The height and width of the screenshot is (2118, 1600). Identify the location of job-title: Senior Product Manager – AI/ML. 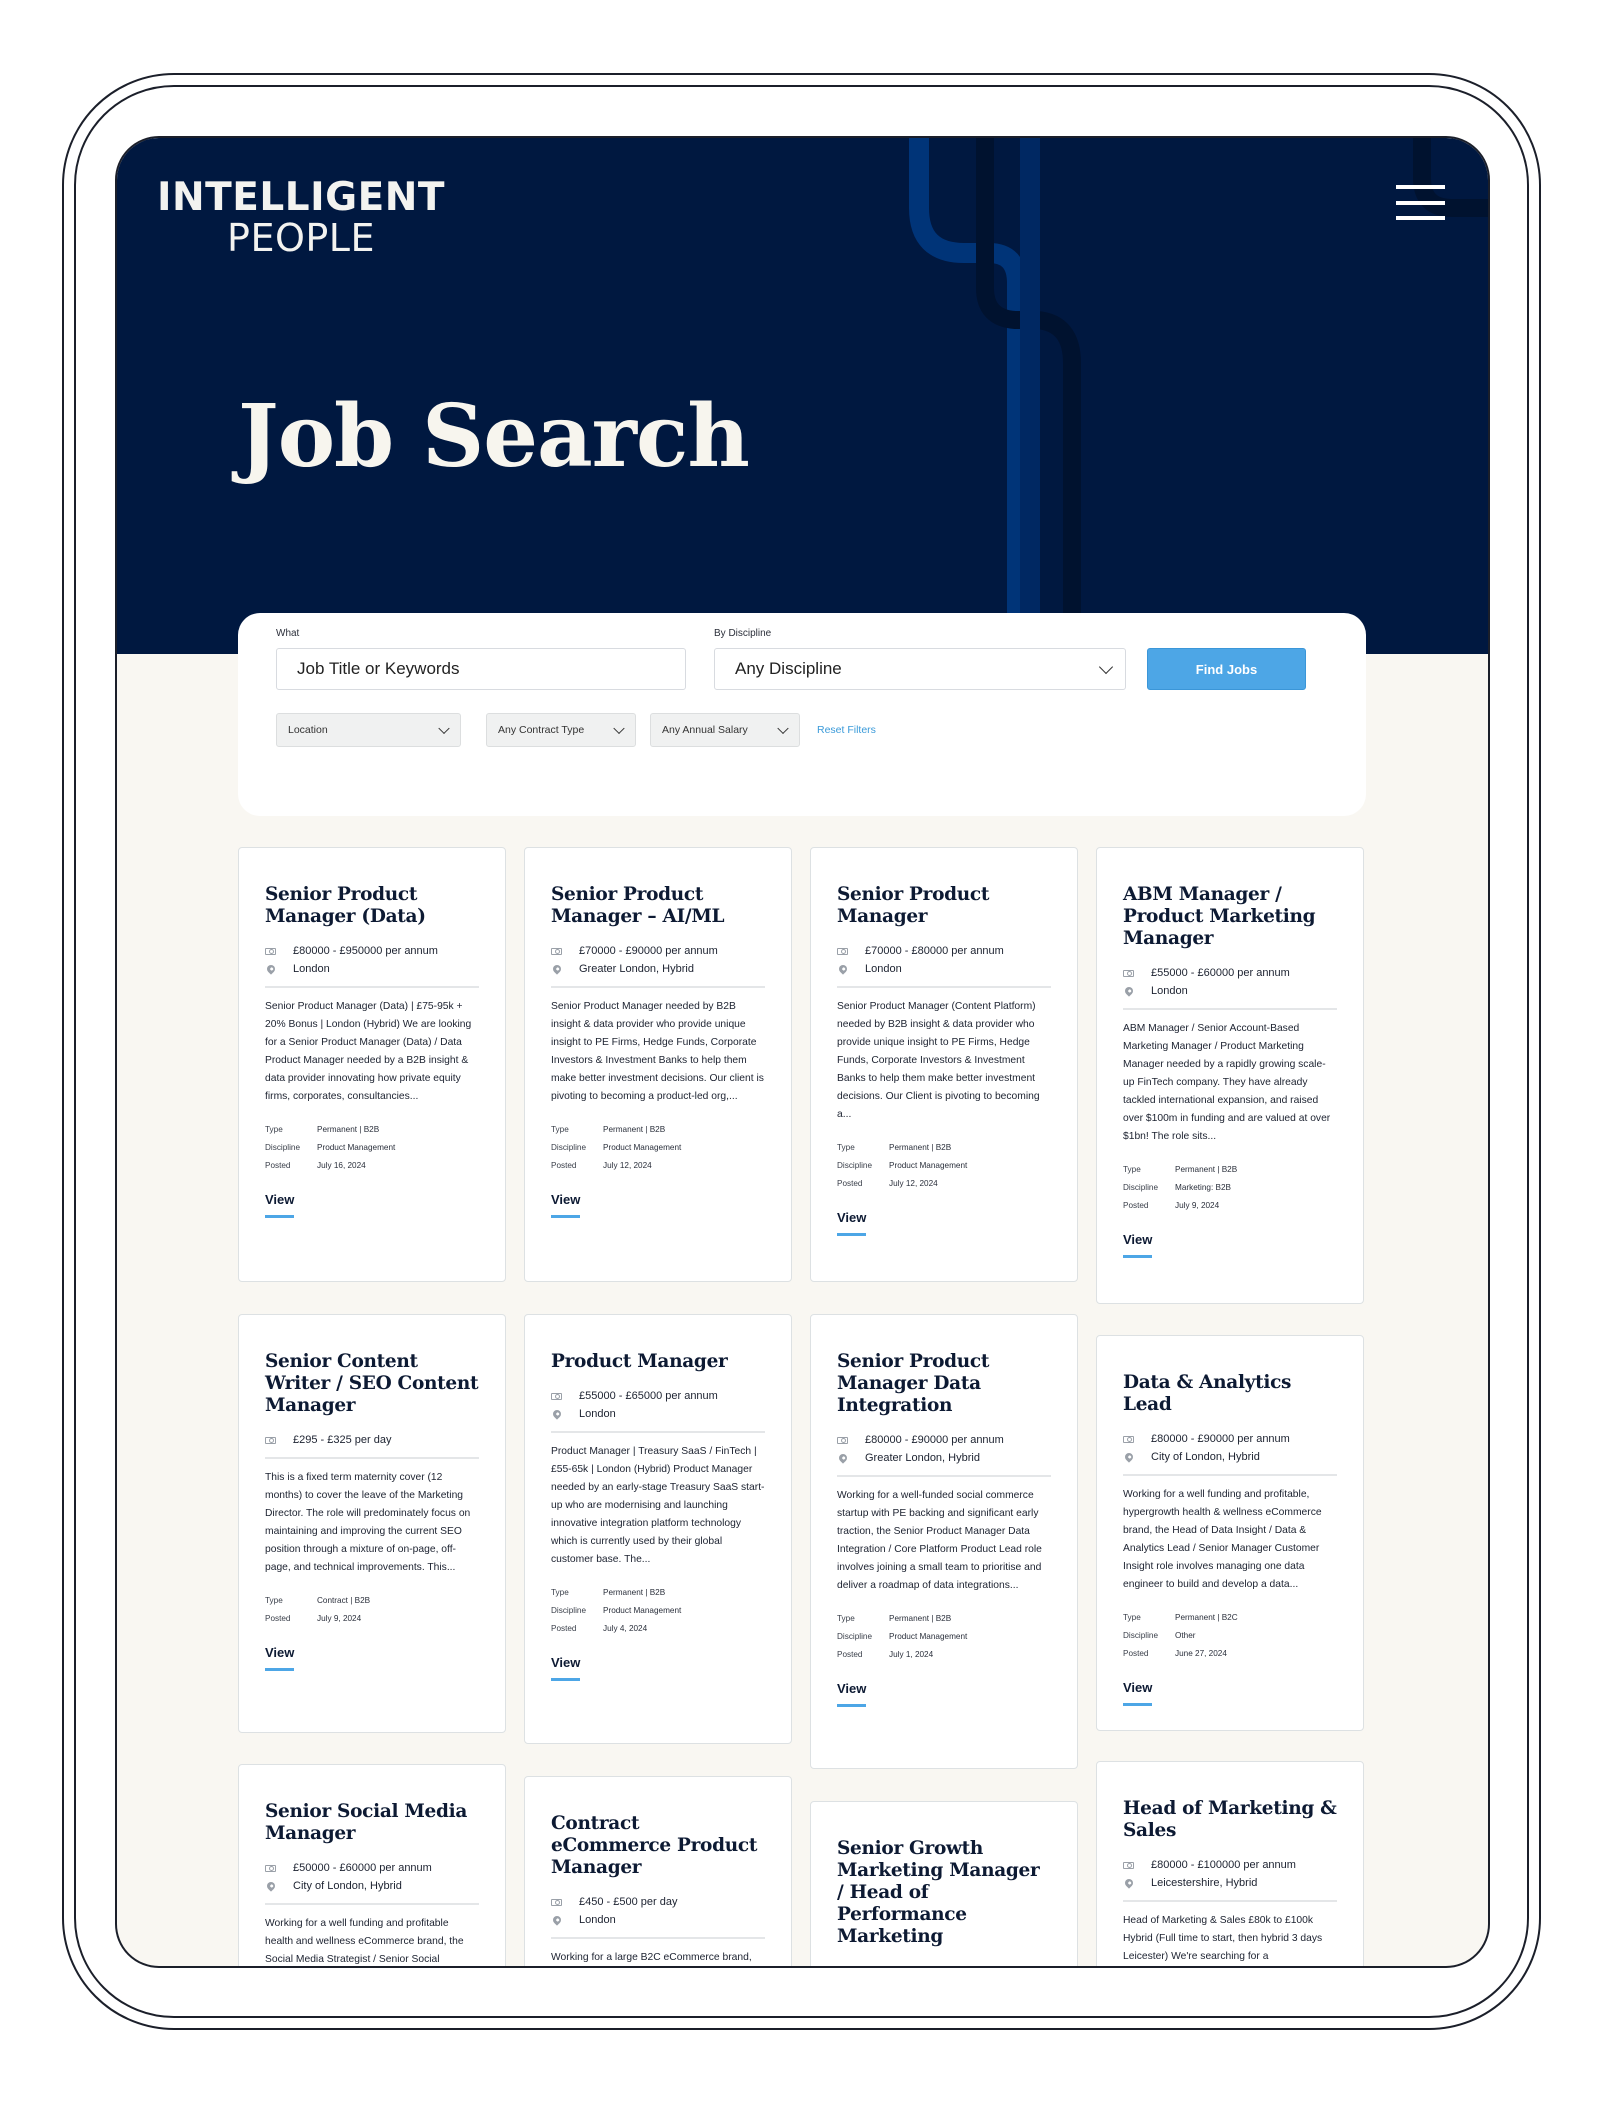
(658, 906).